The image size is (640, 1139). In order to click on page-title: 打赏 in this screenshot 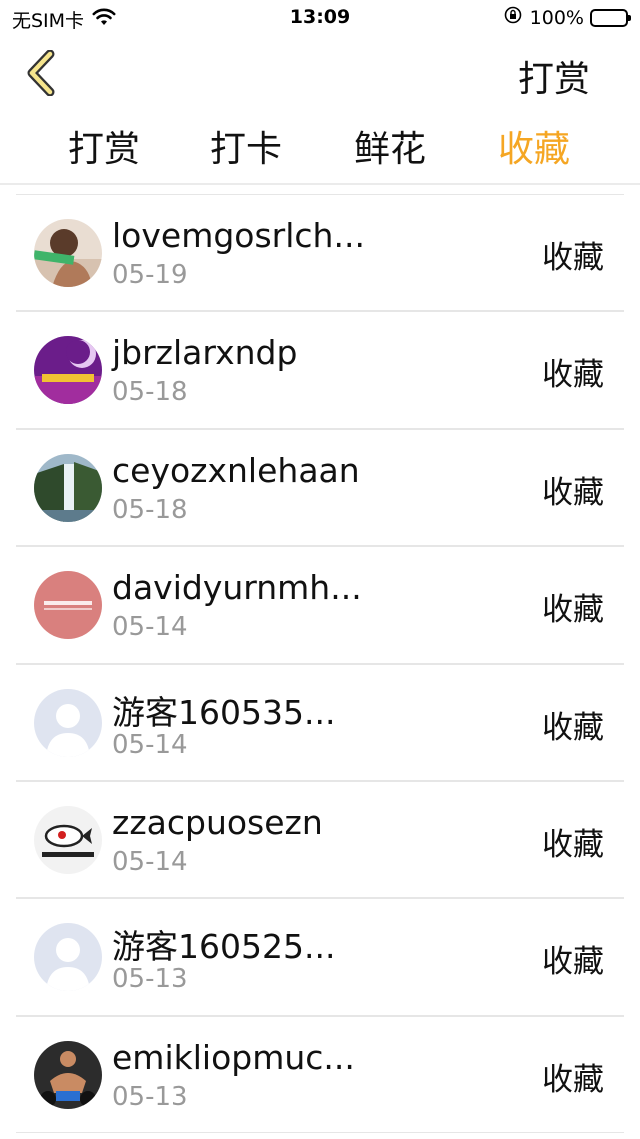, I will do `click(553, 79)`.